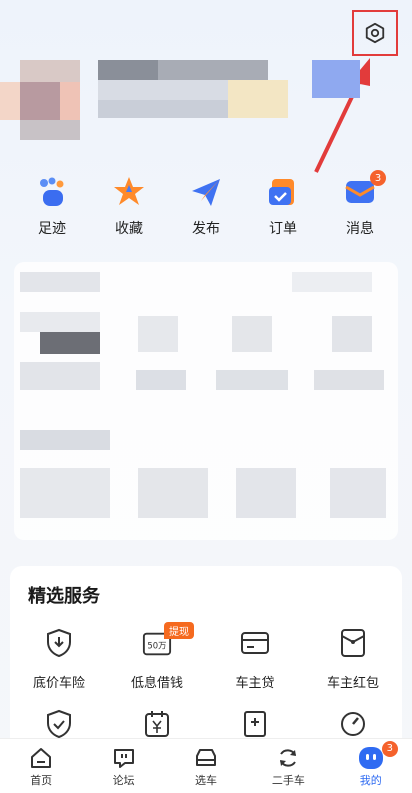 This screenshot has width=412, height=793. Describe the element at coordinates (205, 780) in the screenshot. I see `nav-label: 选车` at that location.